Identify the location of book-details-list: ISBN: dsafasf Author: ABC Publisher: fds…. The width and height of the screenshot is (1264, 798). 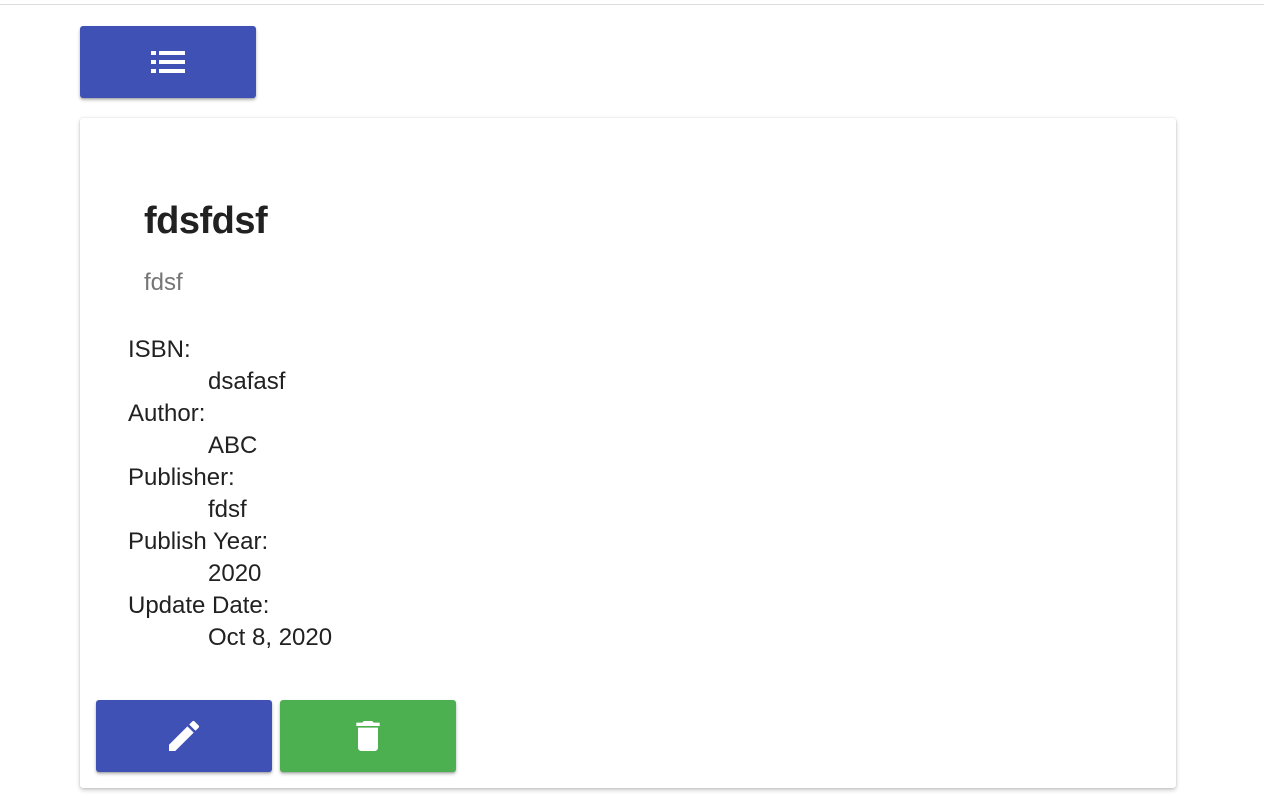
(230, 494).